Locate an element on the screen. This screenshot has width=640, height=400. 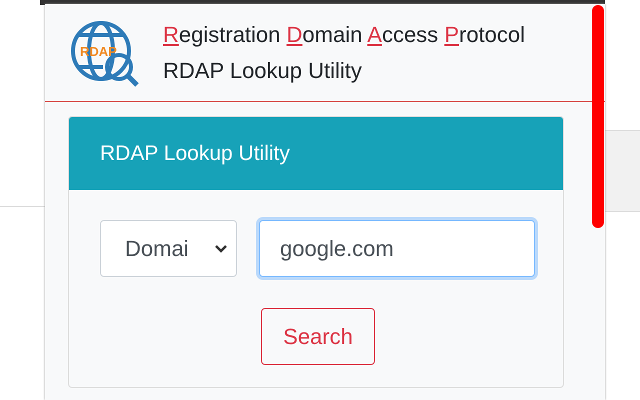
scrollbar is located at coordinates (598, 116).